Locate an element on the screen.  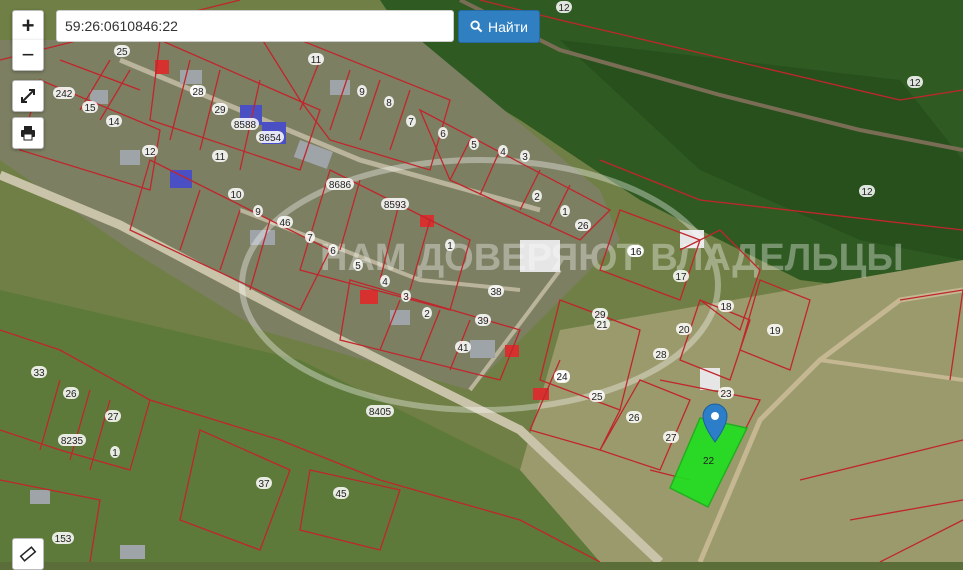
parcel-label: 38 is located at coordinates (496, 292).